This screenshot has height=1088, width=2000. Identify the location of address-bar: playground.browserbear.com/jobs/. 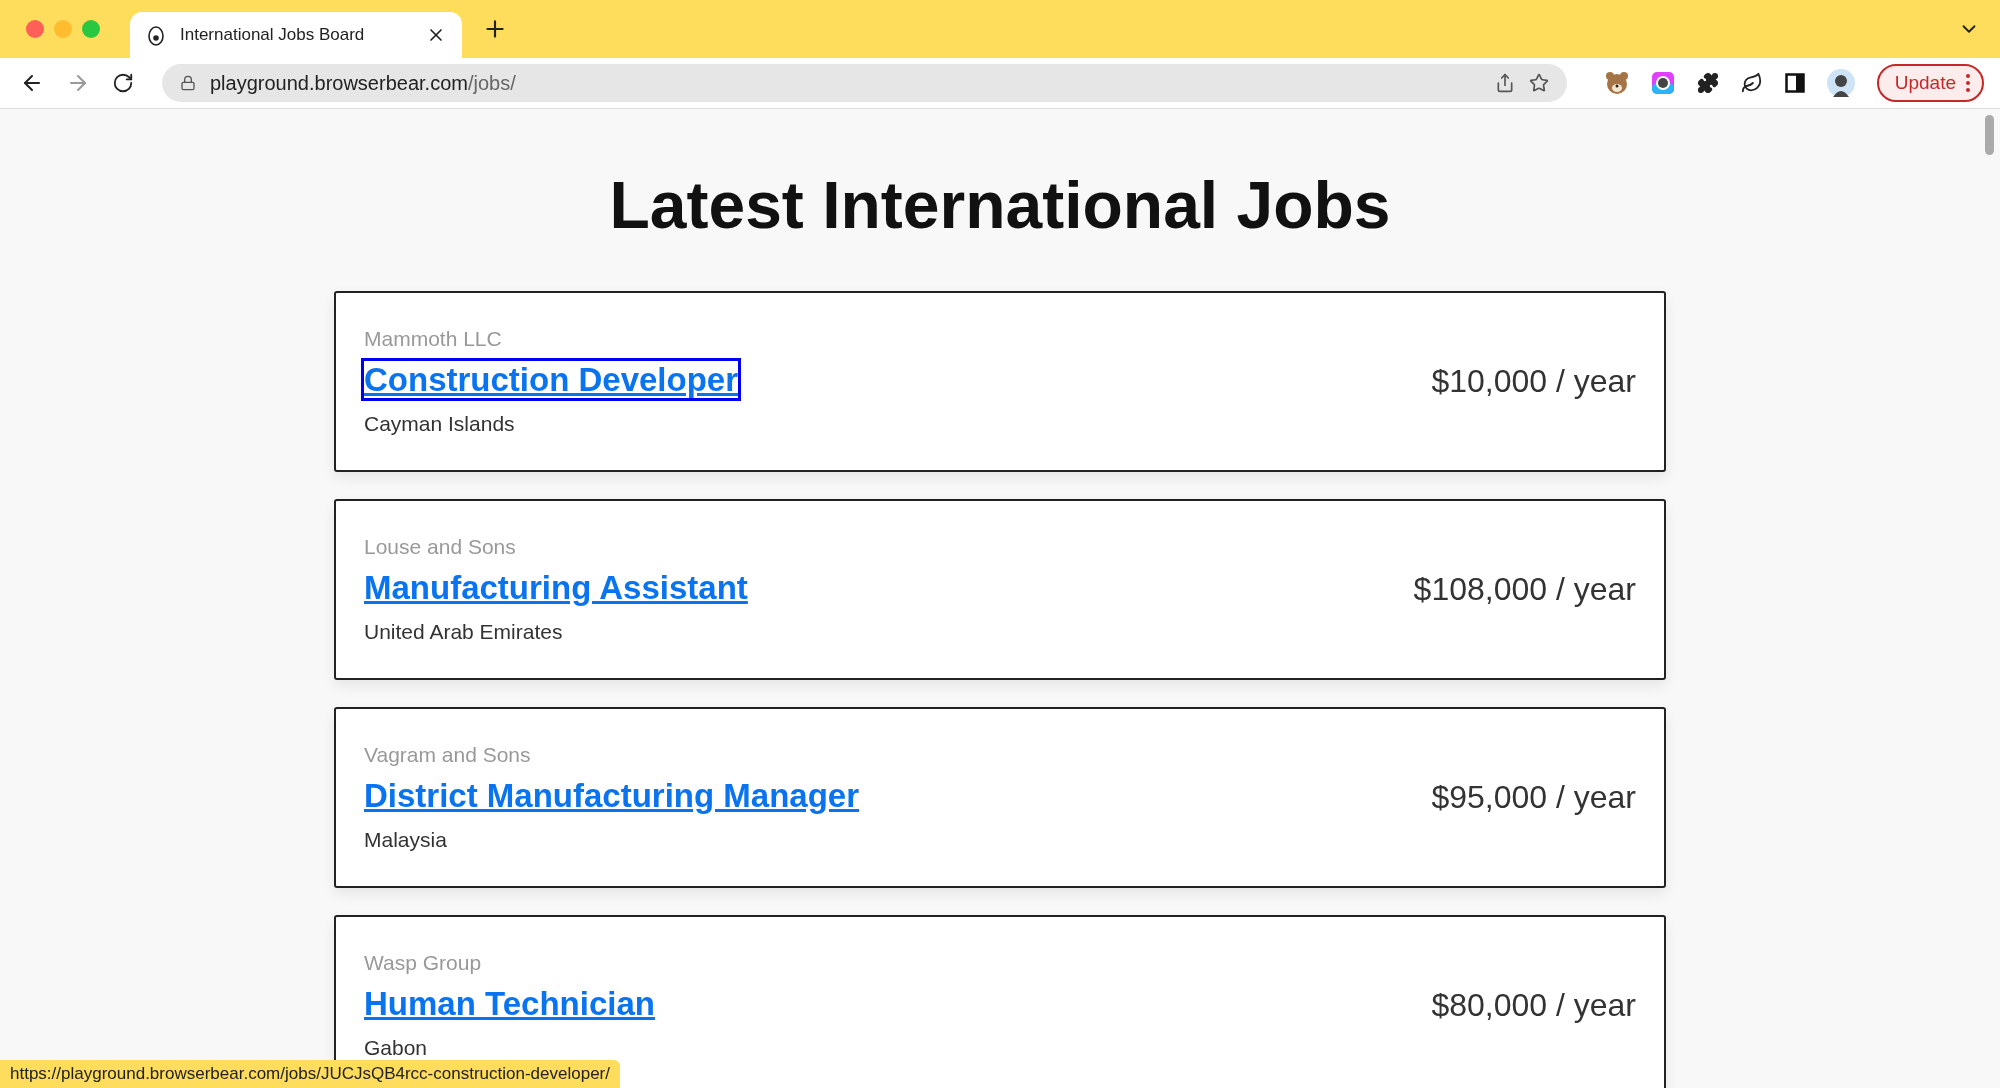
(864, 83).